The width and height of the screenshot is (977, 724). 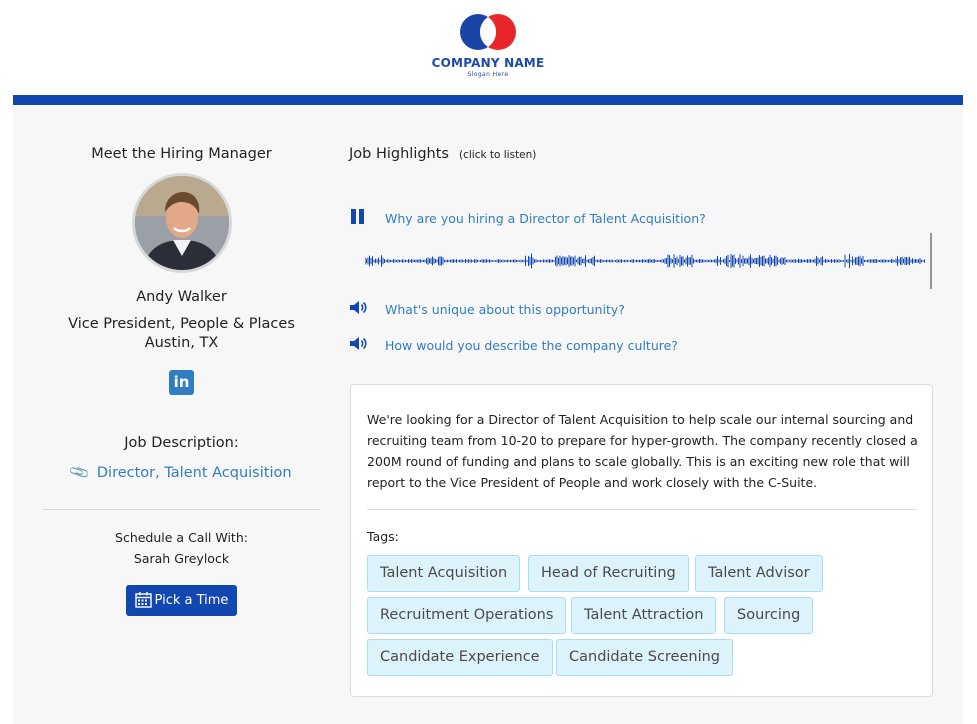 What do you see at coordinates (645, 657) in the screenshot?
I see `tag-candidate-screening: Candidate Screening` at bounding box center [645, 657].